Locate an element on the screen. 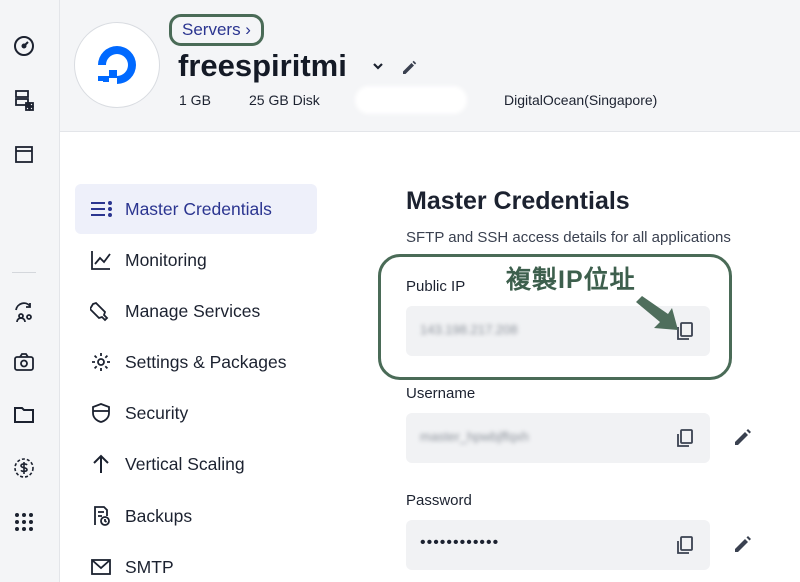 The height and width of the screenshot is (582, 800). wrench-icon is located at coordinates (101, 311).